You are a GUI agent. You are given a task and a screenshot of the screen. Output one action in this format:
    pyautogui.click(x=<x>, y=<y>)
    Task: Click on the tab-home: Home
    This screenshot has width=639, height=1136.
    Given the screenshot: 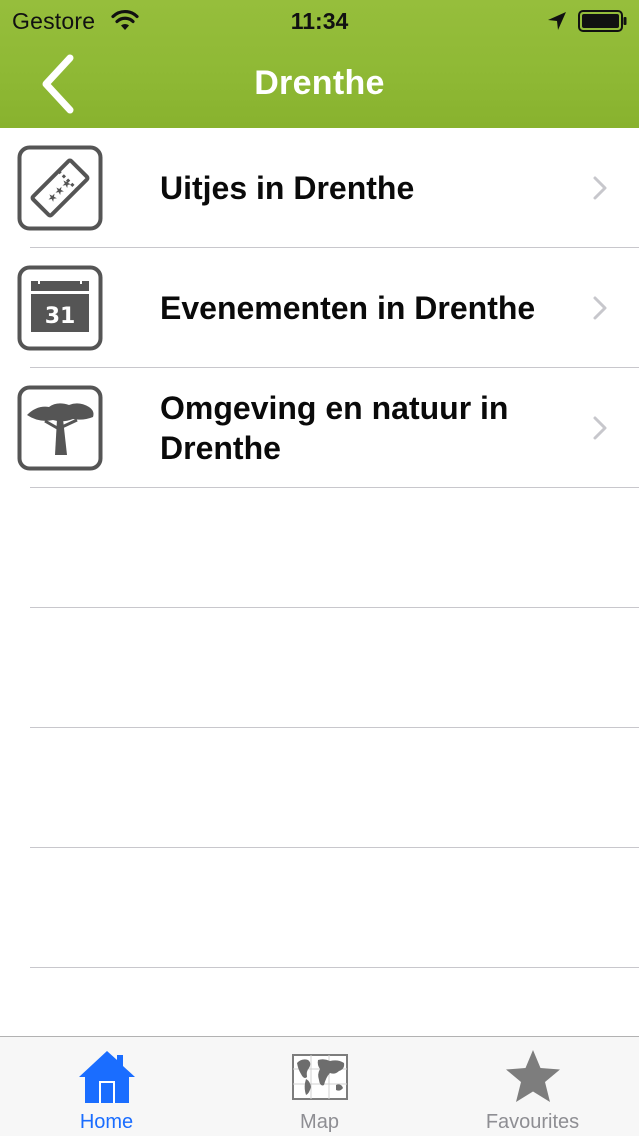 What is the action you would take?
    pyautogui.click(x=106, y=1086)
    